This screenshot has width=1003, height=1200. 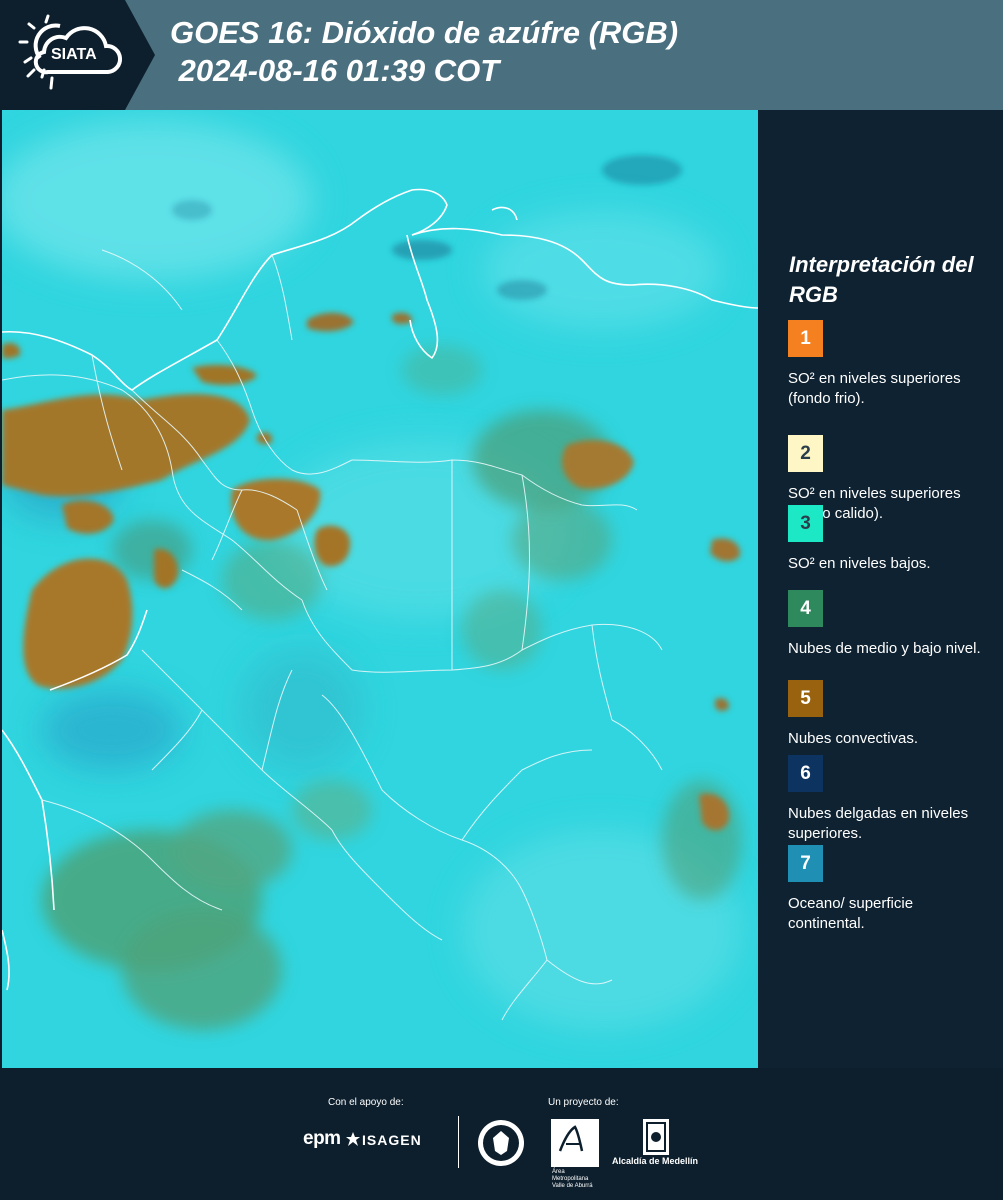 I want to click on legend-label-3: SO² en niveles bajos., so click(x=859, y=563).